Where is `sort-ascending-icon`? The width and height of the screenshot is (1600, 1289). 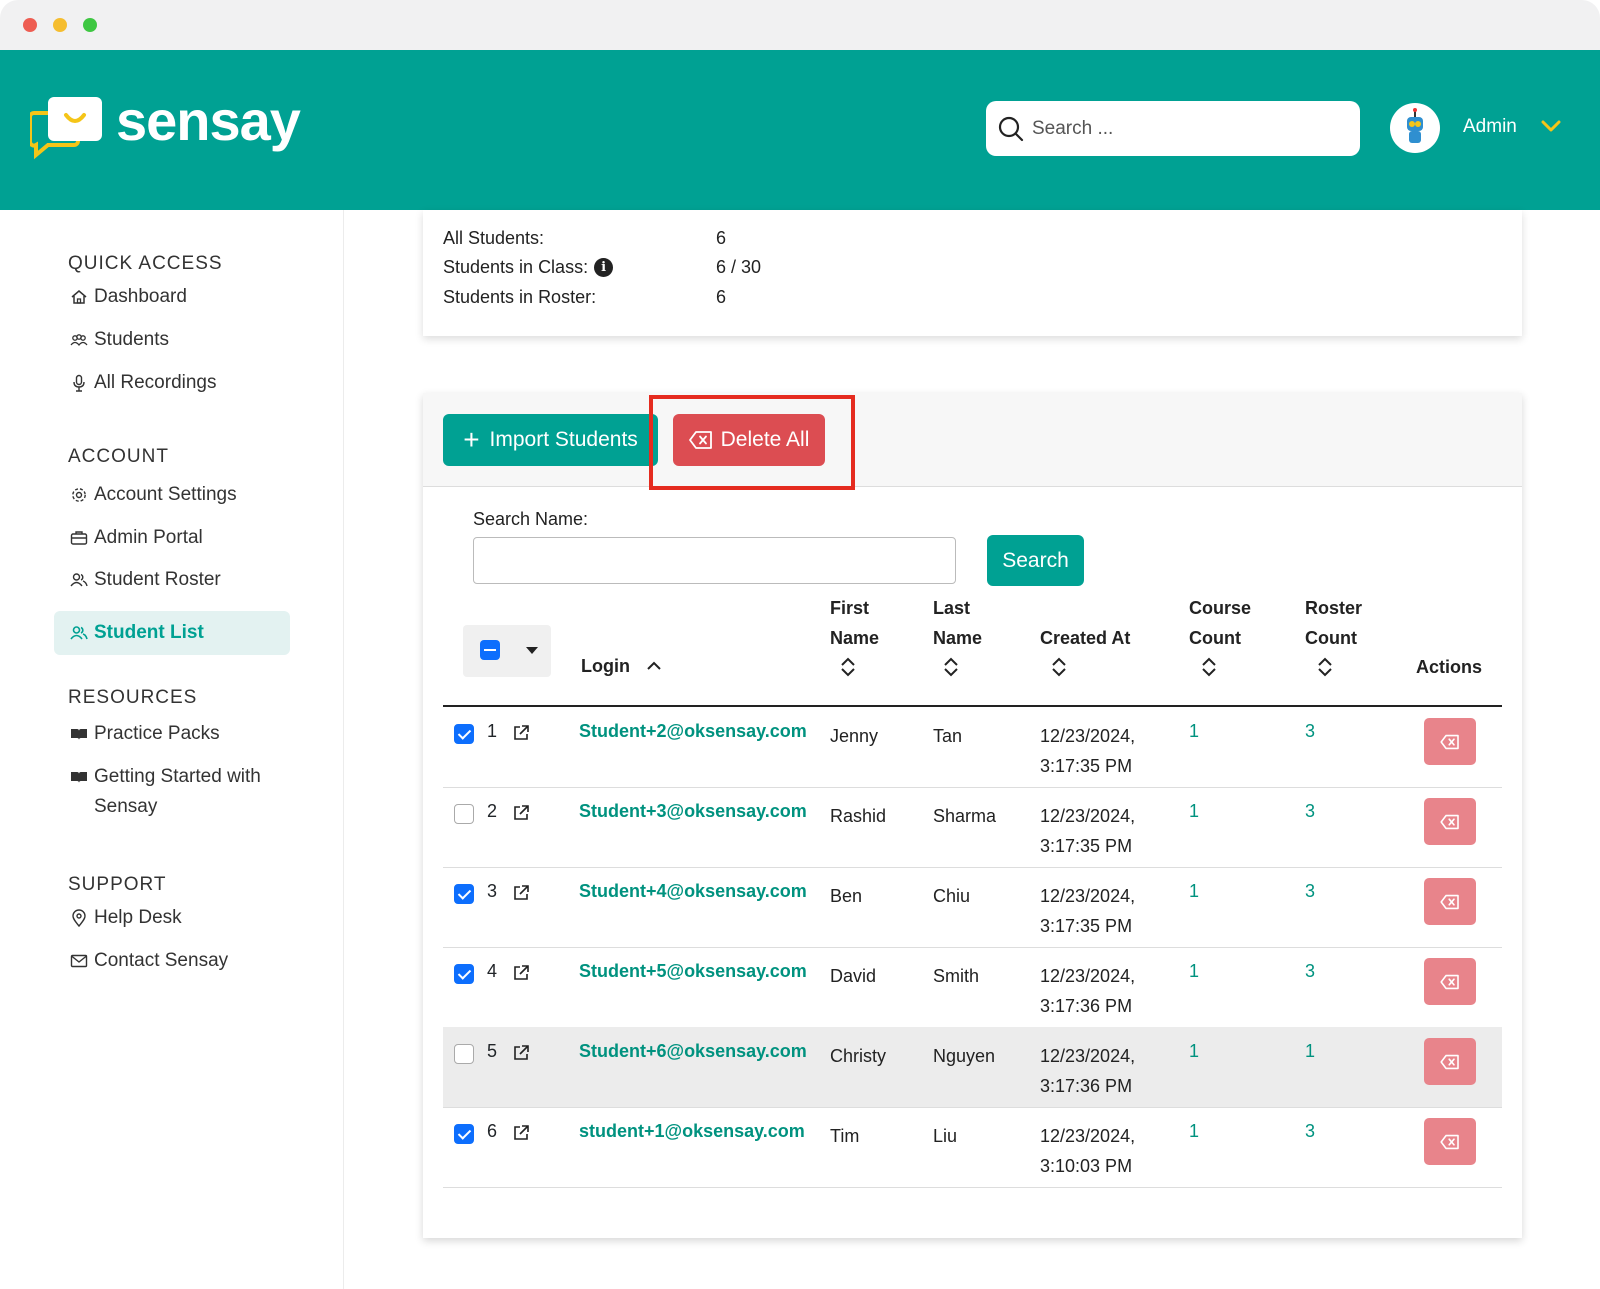
sort-ascending-icon is located at coordinates (654, 666).